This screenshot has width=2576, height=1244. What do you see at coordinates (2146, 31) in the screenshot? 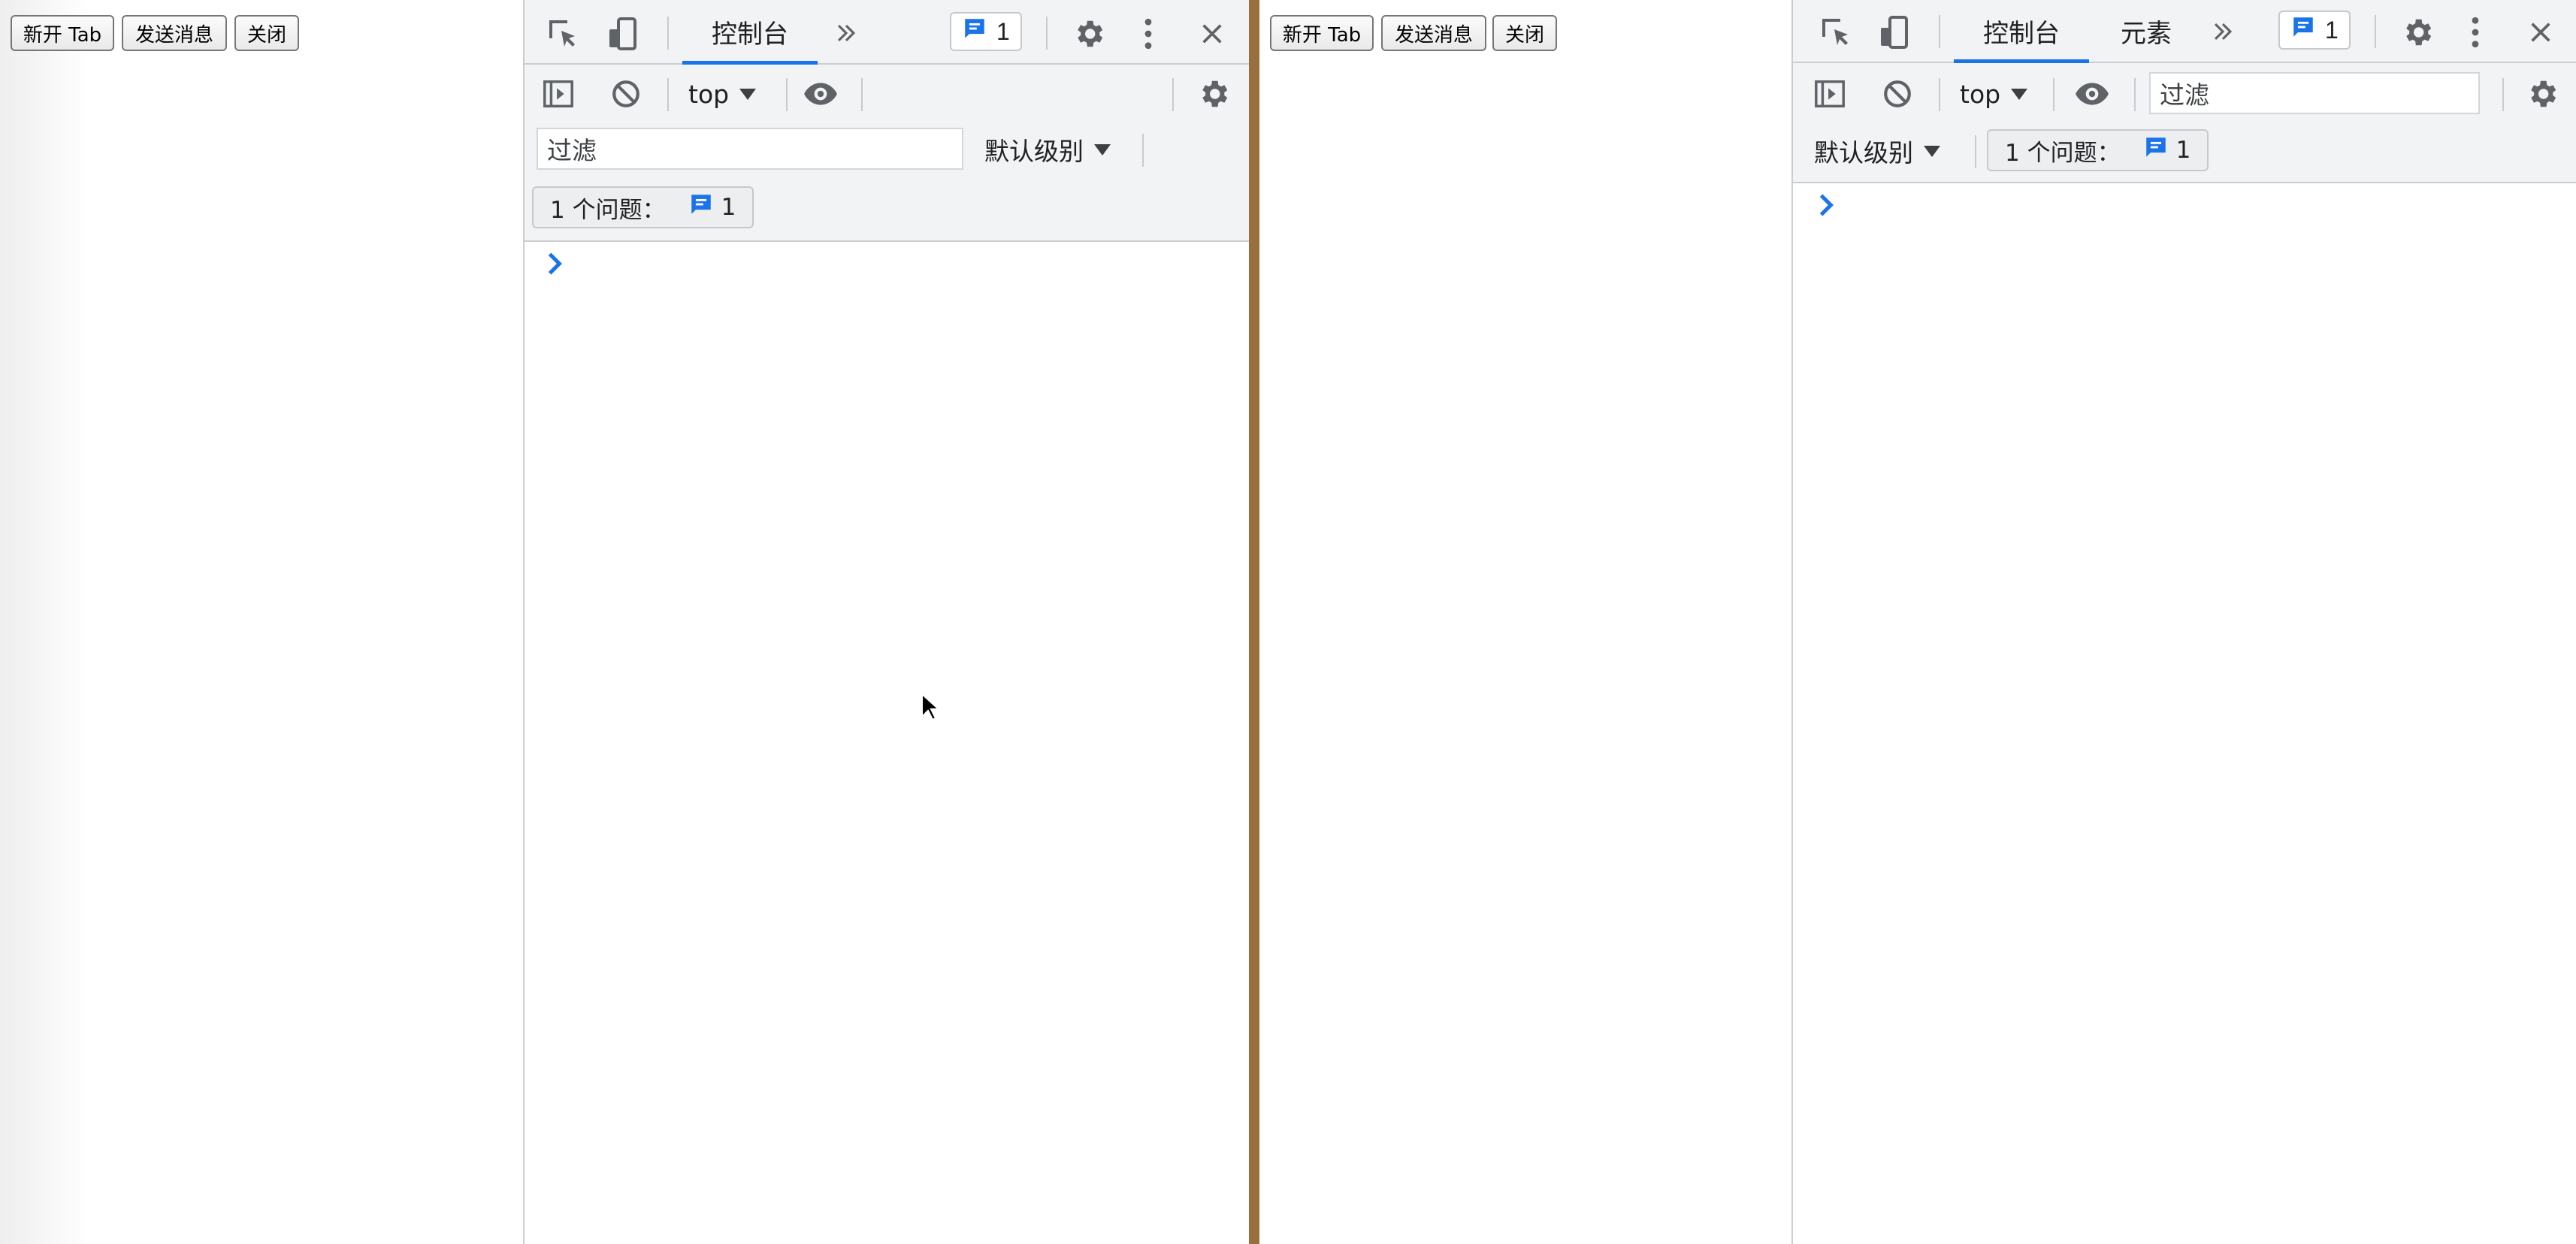
I see `tab-elements: 元素` at bounding box center [2146, 31].